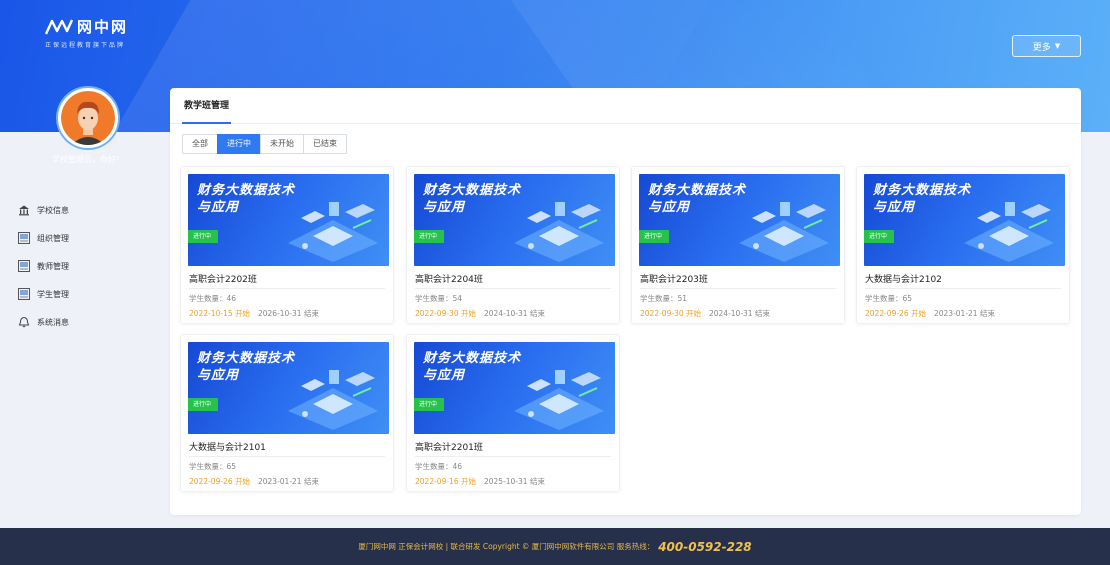 Image resolution: width=1110 pixels, height=565 pixels. Describe the element at coordinates (239, 144) in the screenshot. I see `tab-in-progress: 进行中` at that location.